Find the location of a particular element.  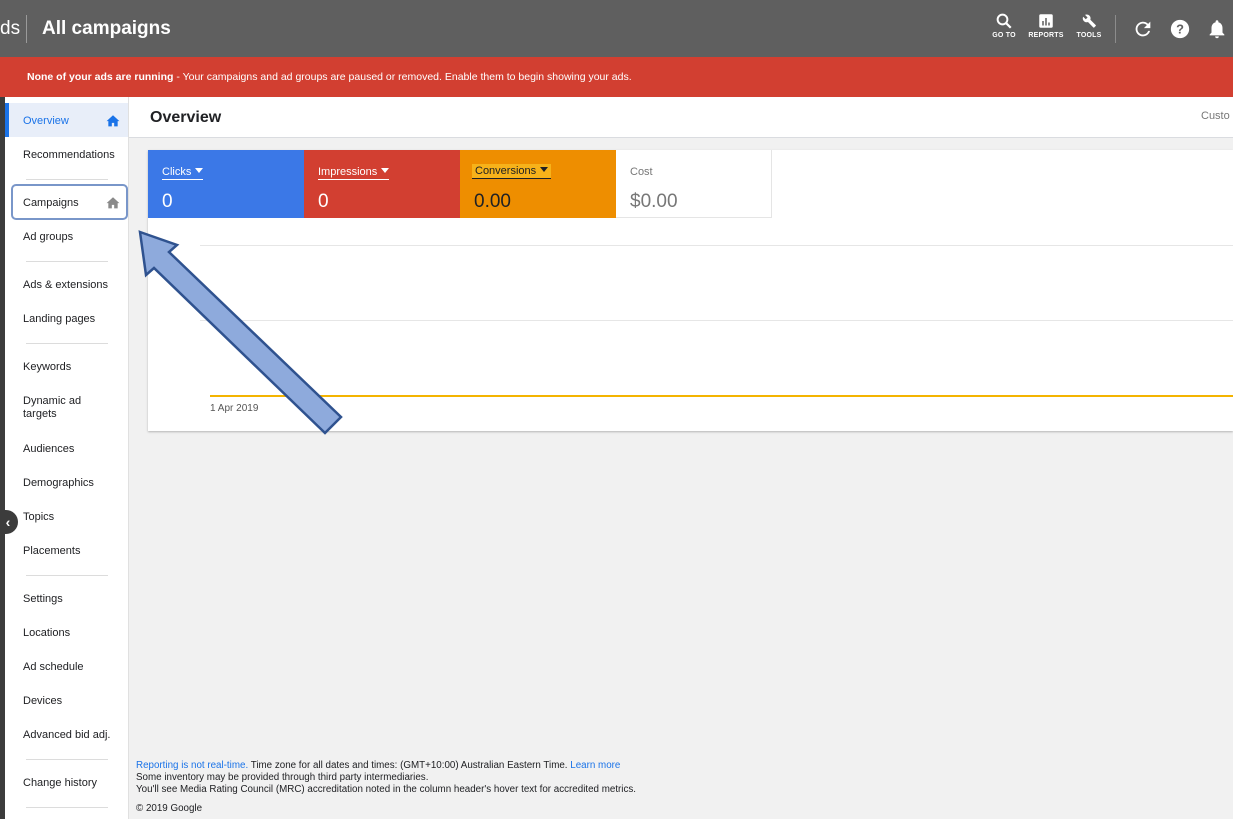

sidebar-item-overview: Overview is located at coordinates (46, 121).